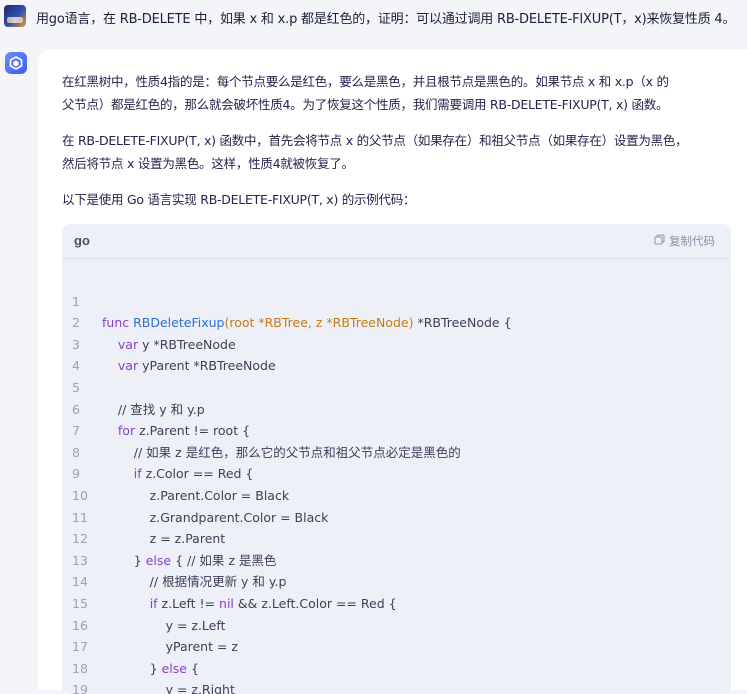  I want to click on code-line: 6 for z.Parent != root {, so click(396, 408).